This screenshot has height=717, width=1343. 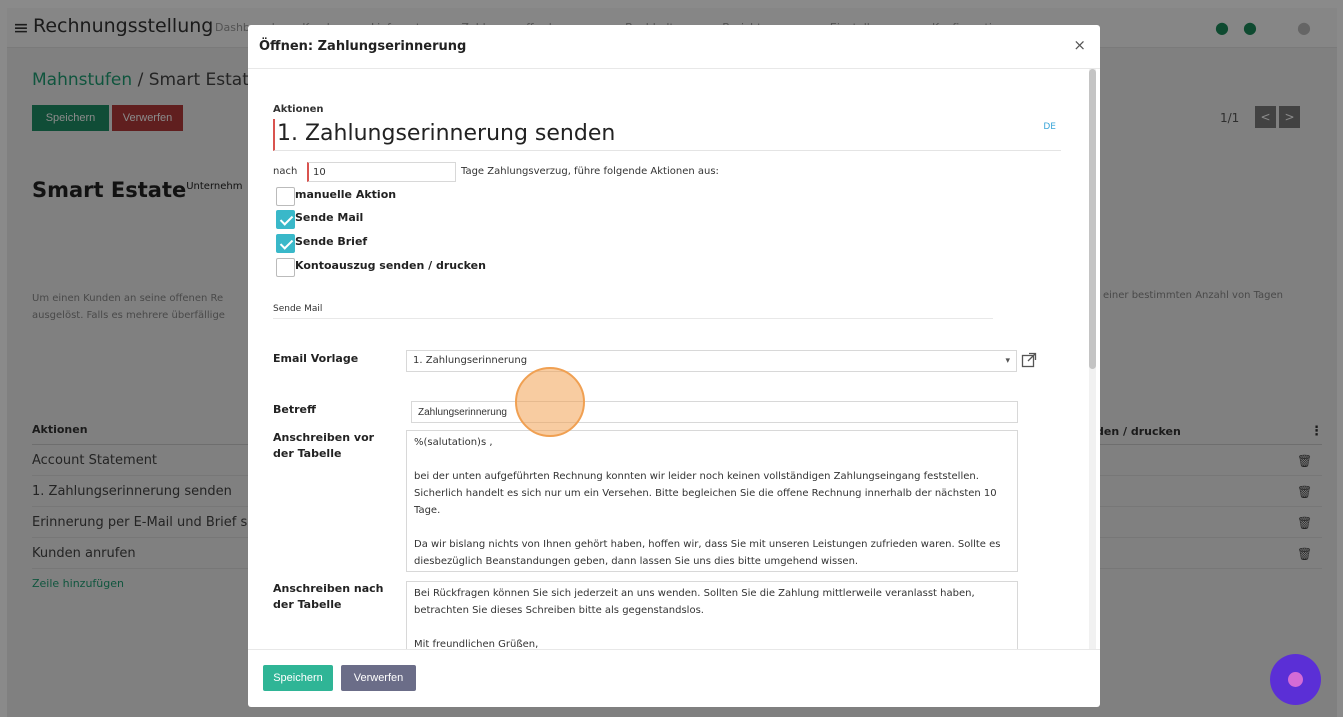 What do you see at coordinates (298, 109) in the screenshot?
I see `actions-section-label: Aktionen` at bounding box center [298, 109].